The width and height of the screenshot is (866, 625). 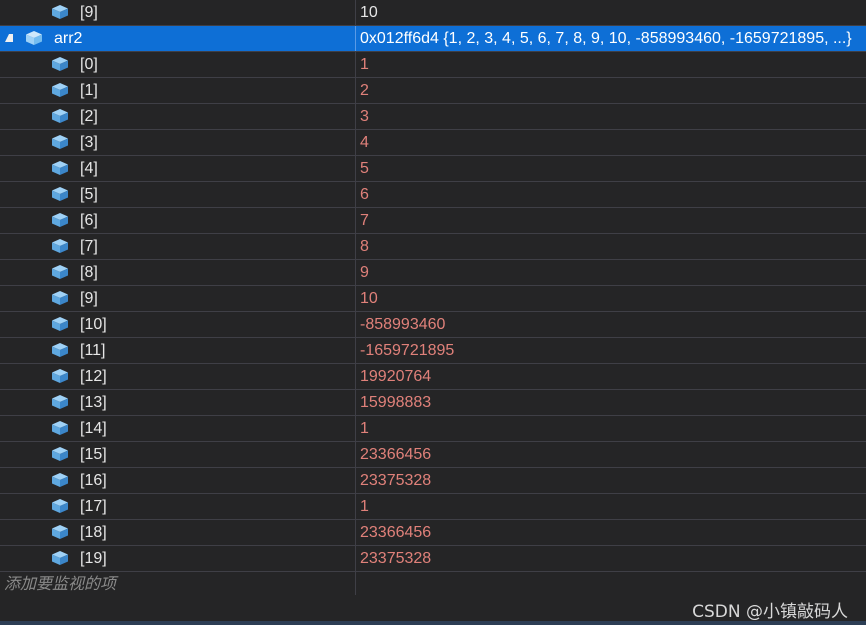 I want to click on name-cell: [0], so click(x=178, y=64).